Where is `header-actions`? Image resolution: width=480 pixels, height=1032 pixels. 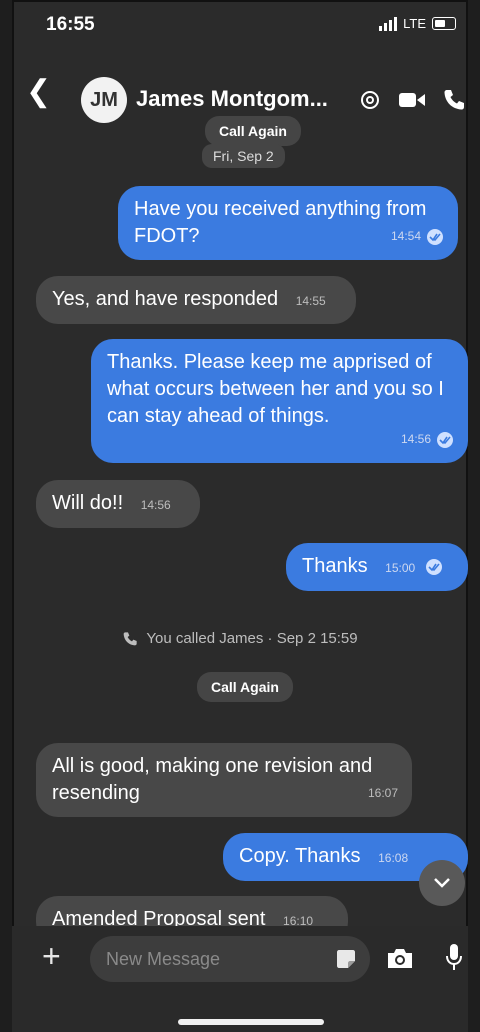
header-actions is located at coordinates (405, 100).